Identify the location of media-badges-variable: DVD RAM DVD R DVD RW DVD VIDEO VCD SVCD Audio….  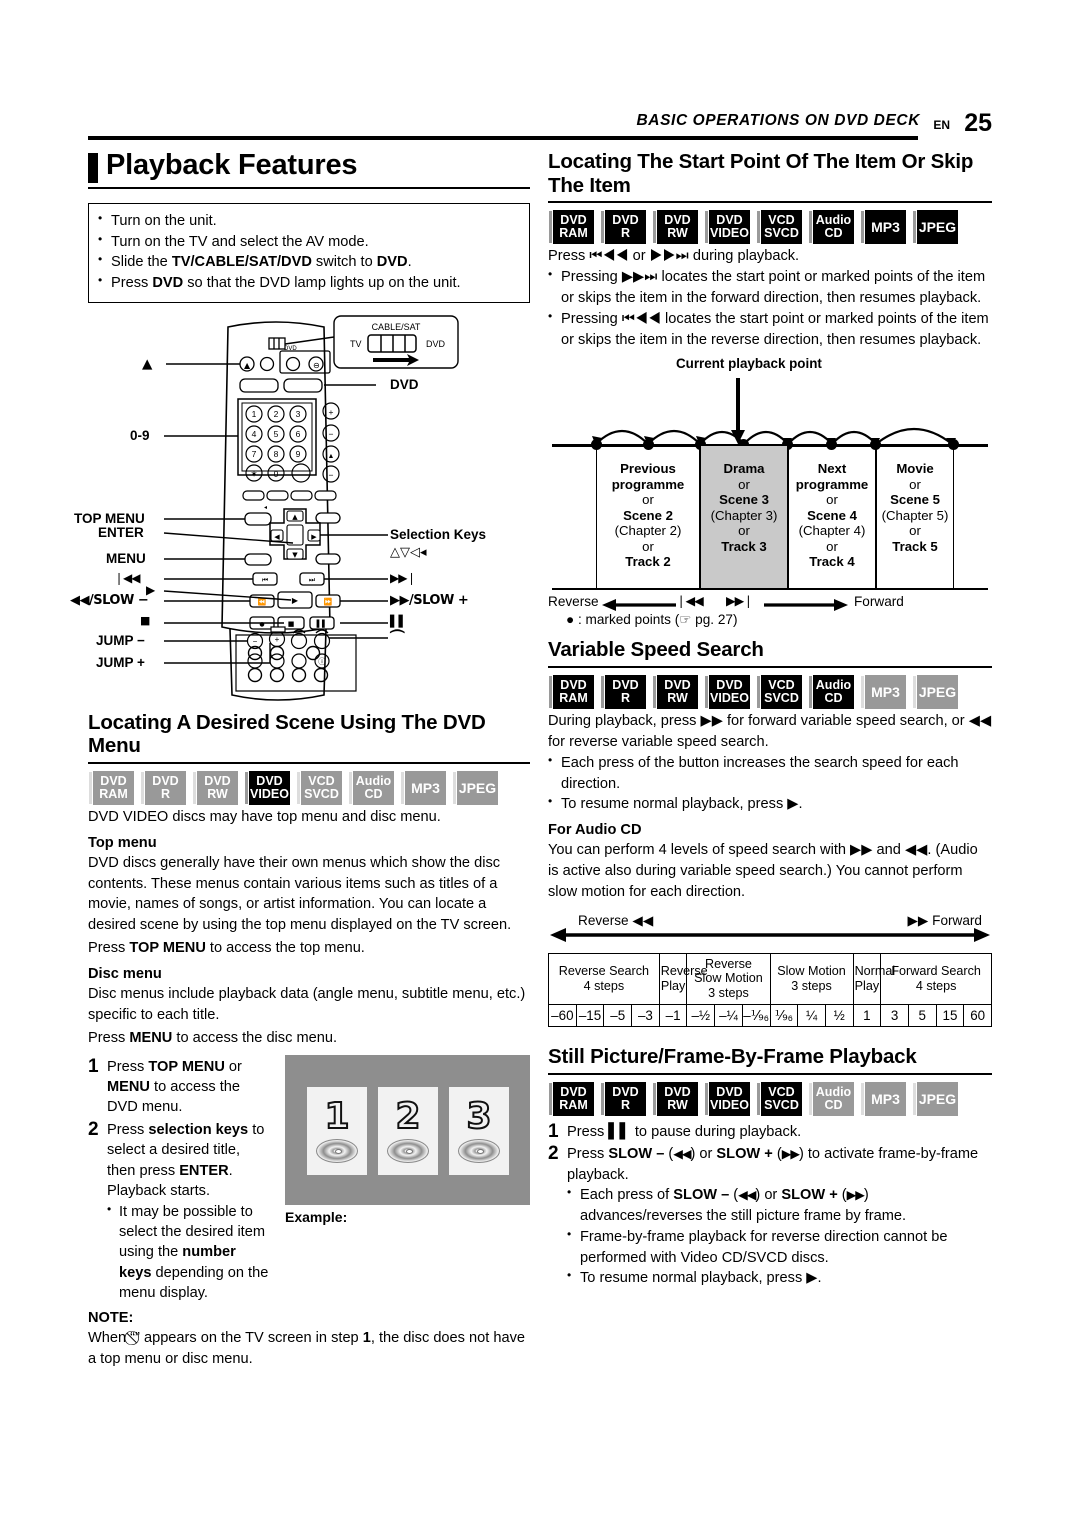
(770, 691).